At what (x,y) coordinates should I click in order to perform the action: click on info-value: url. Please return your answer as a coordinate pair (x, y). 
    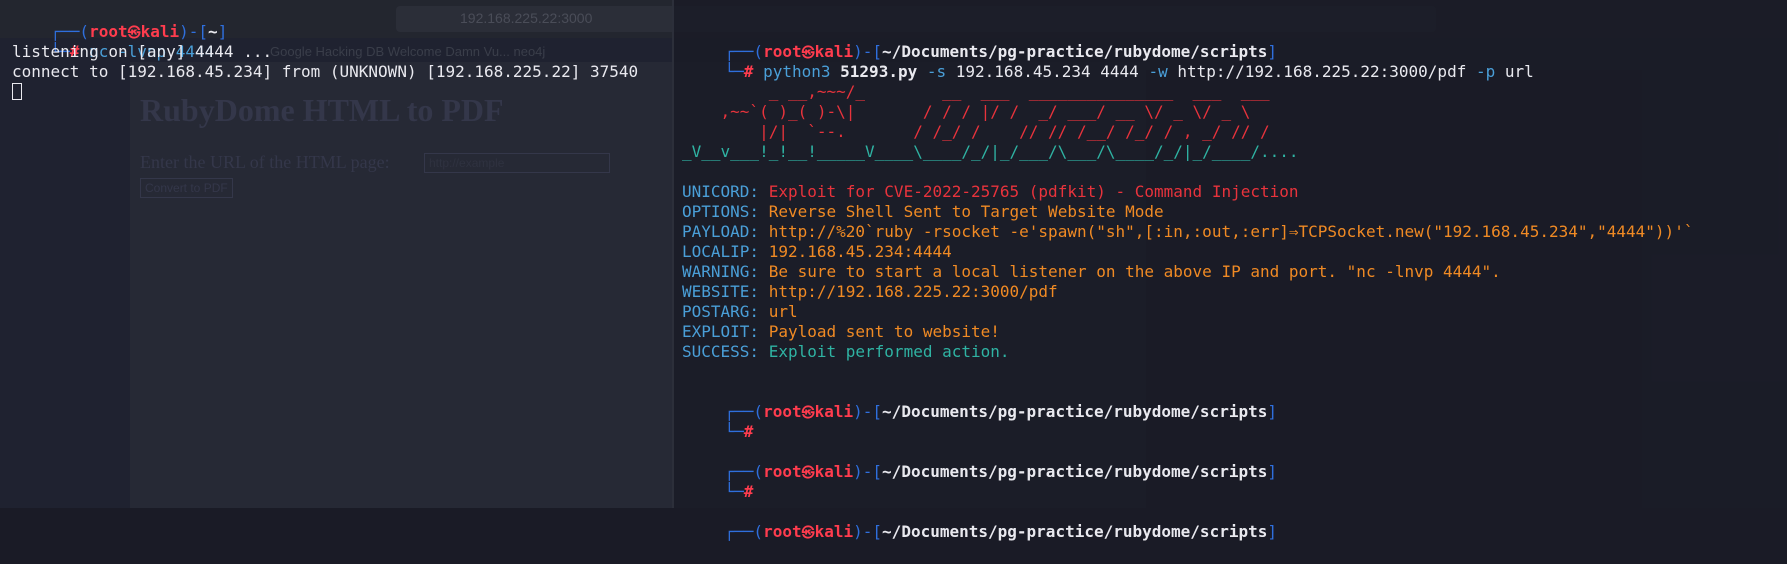
    Looking at the image, I should click on (783, 311).